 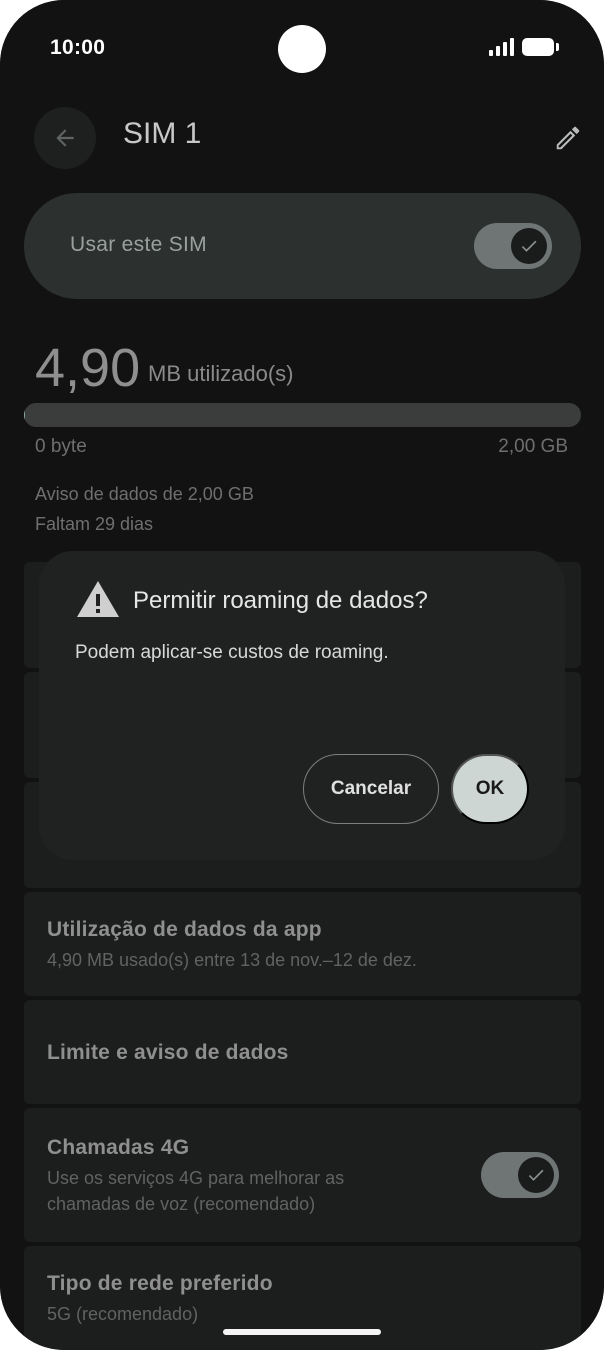 What do you see at coordinates (196, 1178) in the screenshot?
I see `list-item-subtitle: Use os serviços 4G para melhorar as` at bounding box center [196, 1178].